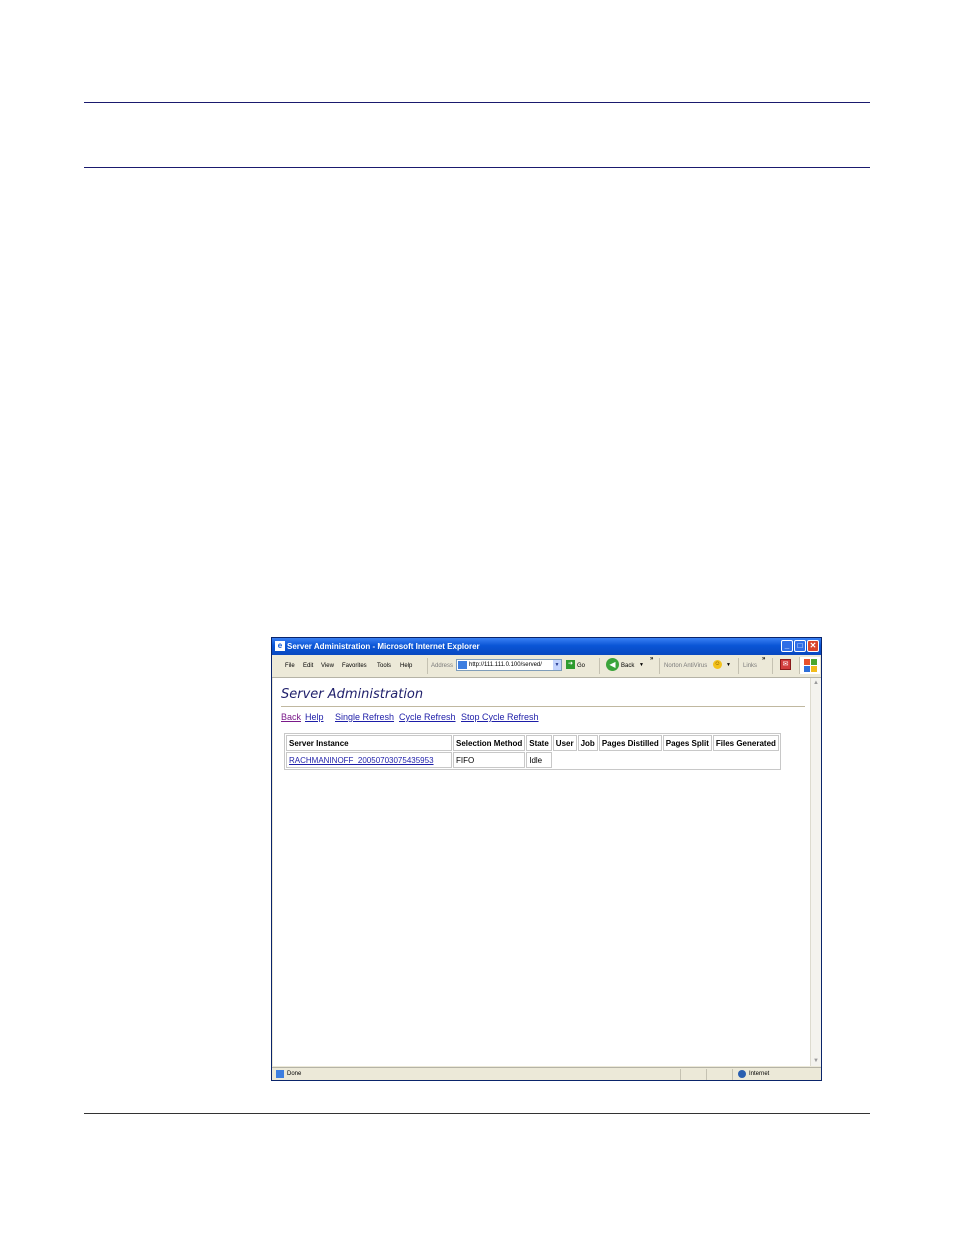  Describe the element at coordinates (787, 646) in the screenshot. I see `minimize-button: _` at that location.